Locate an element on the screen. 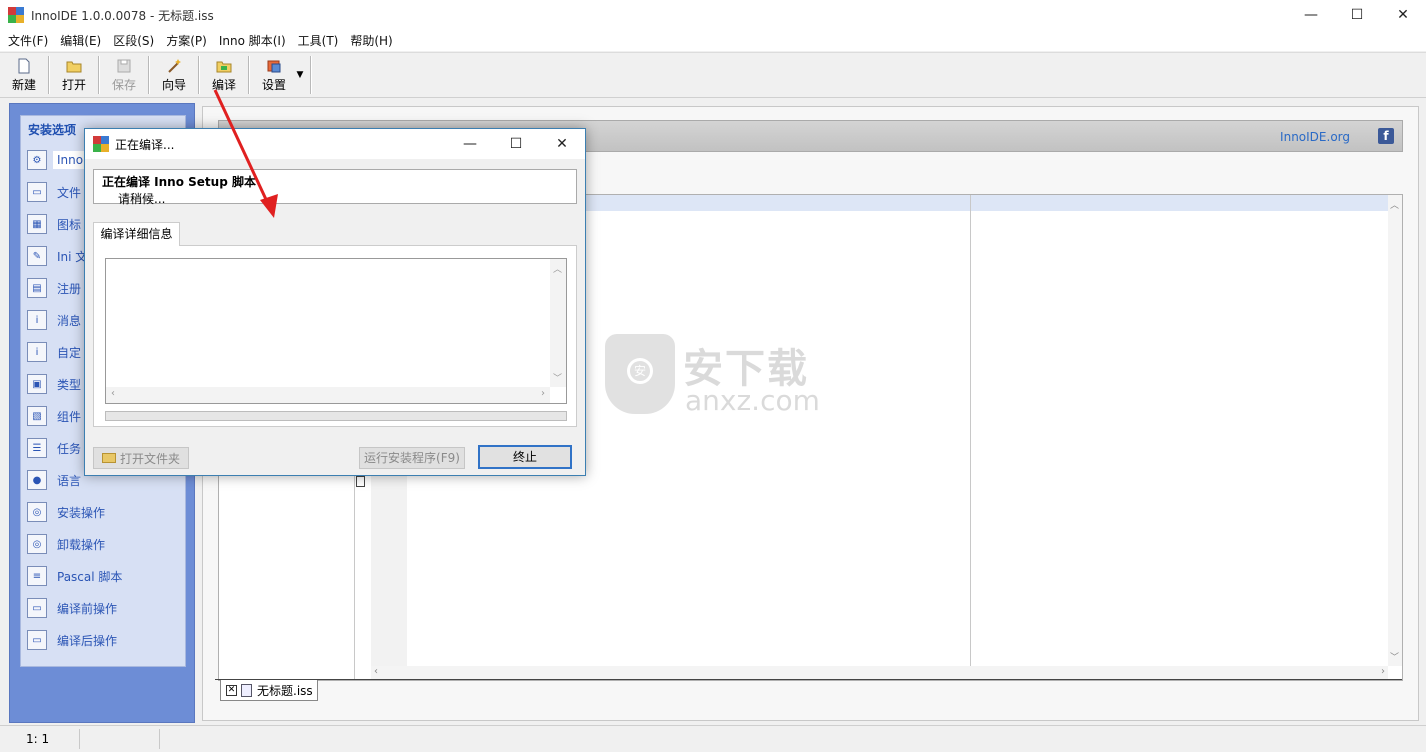 The width and height of the screenshot is (1426, 752). folder-icon: ▭ is located at coordinates (37, 192).